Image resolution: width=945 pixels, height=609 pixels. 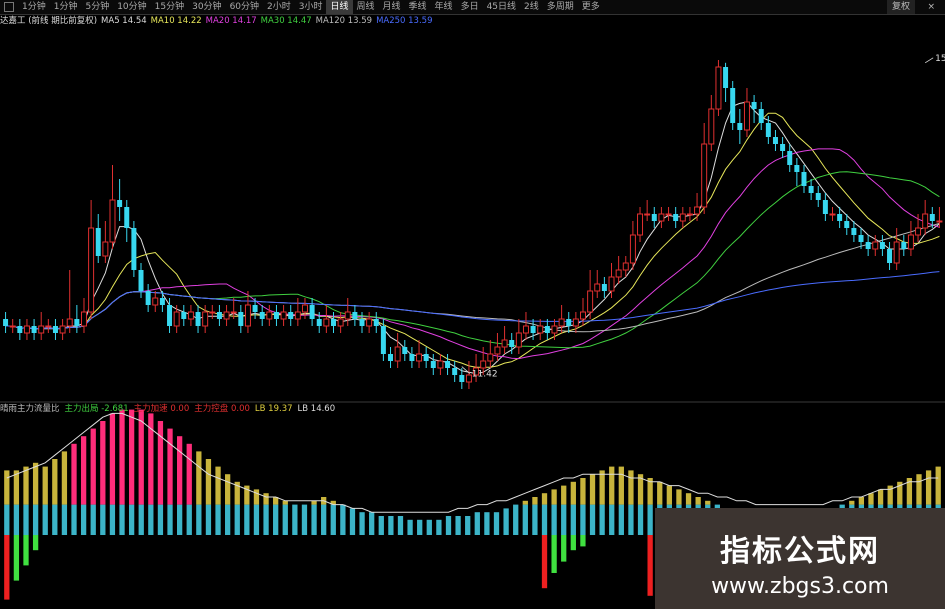 I want to click on watermark-url: www.zbgs3.com, so click(x=800, y=586).